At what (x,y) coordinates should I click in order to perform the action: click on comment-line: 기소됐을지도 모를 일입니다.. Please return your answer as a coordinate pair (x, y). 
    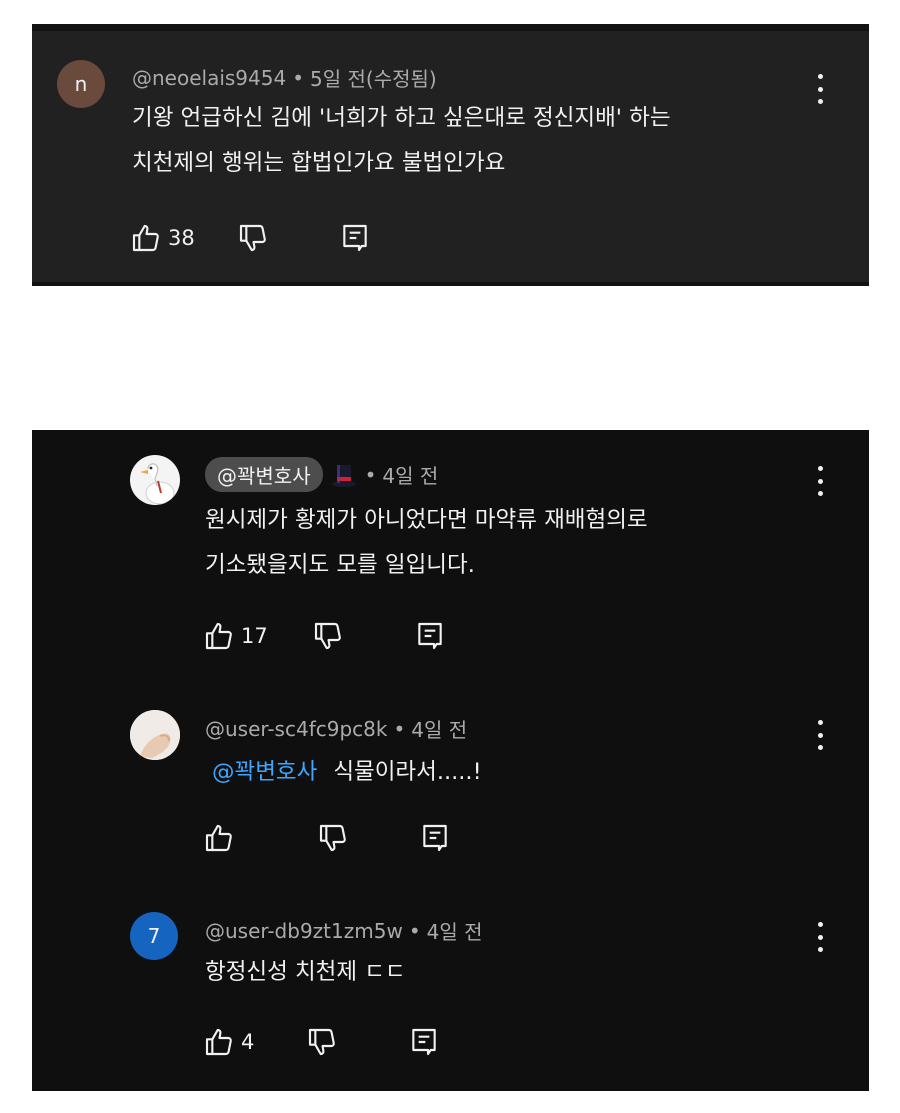
    Looking at the image, I should click on (340, 565).